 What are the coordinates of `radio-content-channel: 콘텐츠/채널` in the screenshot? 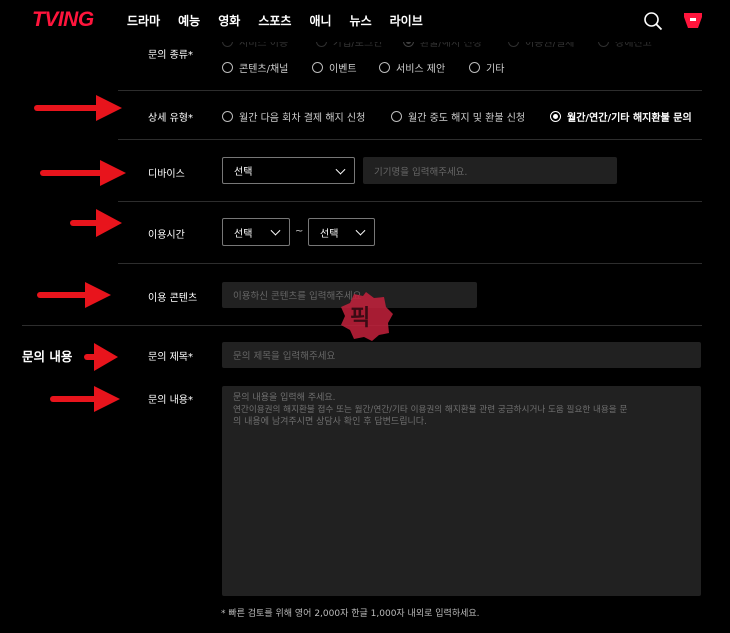 It's located at (255, 67).